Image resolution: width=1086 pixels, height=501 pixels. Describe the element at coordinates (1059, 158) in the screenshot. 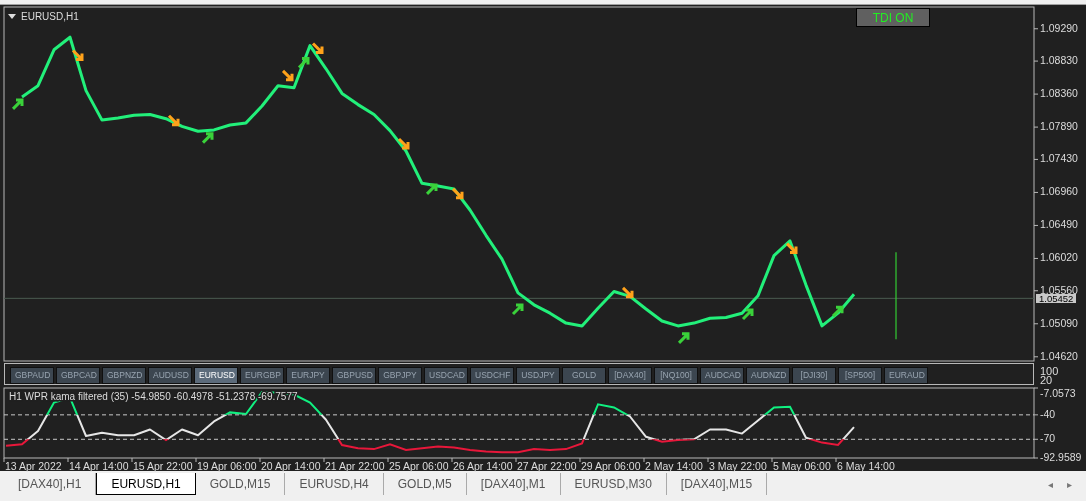

I see `axis-label: 1.07430` at that location.